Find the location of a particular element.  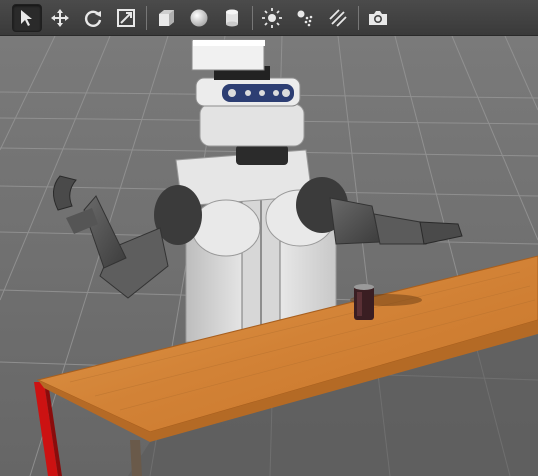

directional-light-button is located at coordinates (338, 18).